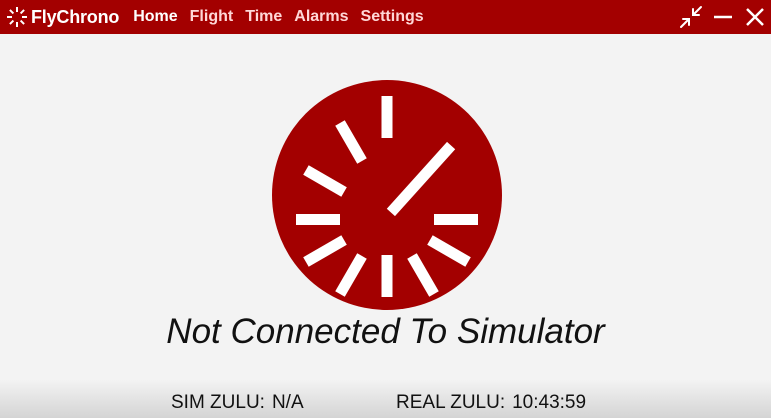  Describe the element at coordinates (321, 17) in the screenshot. I see `nav-item-alarms: Alarms` at that location.